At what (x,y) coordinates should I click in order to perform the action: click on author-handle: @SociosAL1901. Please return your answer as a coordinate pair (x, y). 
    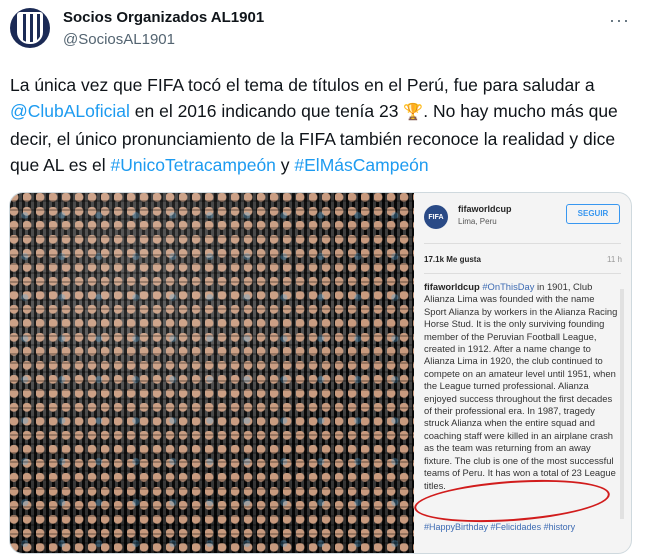
    Looking at the image, I should click on (119, 39).